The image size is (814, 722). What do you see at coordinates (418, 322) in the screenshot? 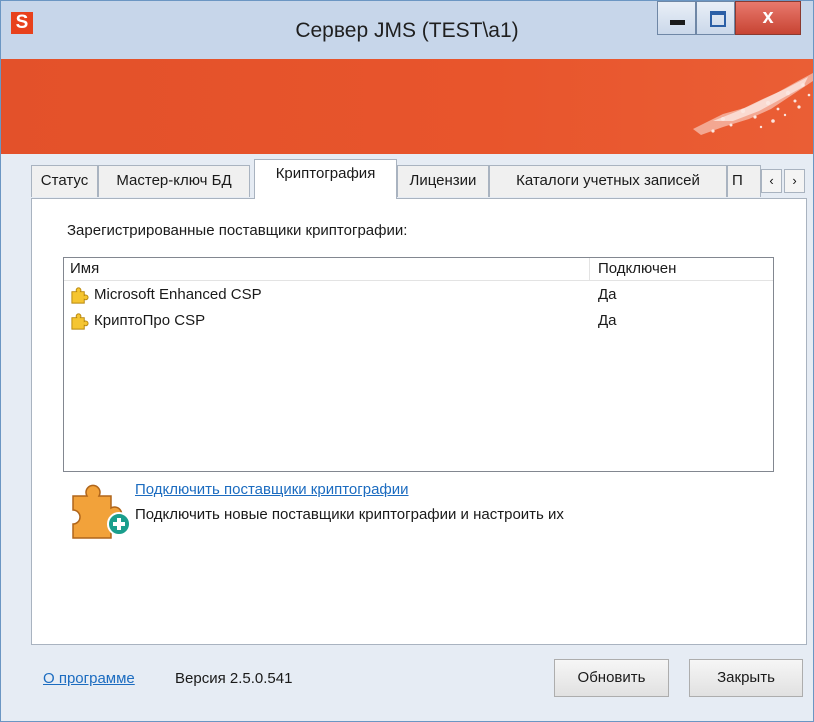
I see `list-item: КриптоПро CSP Да` at bounding box center [418, 322].